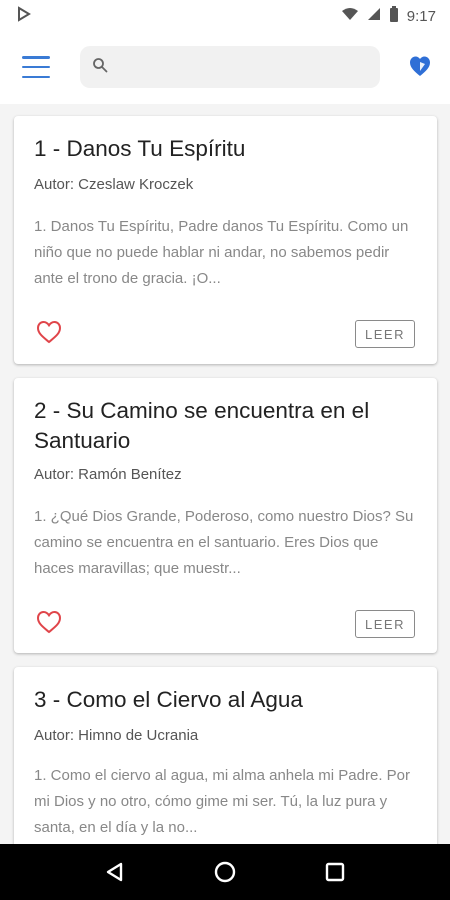  Describe the element at coordinates (100, 67) in the screenshot. I see `search-icon` at that location.